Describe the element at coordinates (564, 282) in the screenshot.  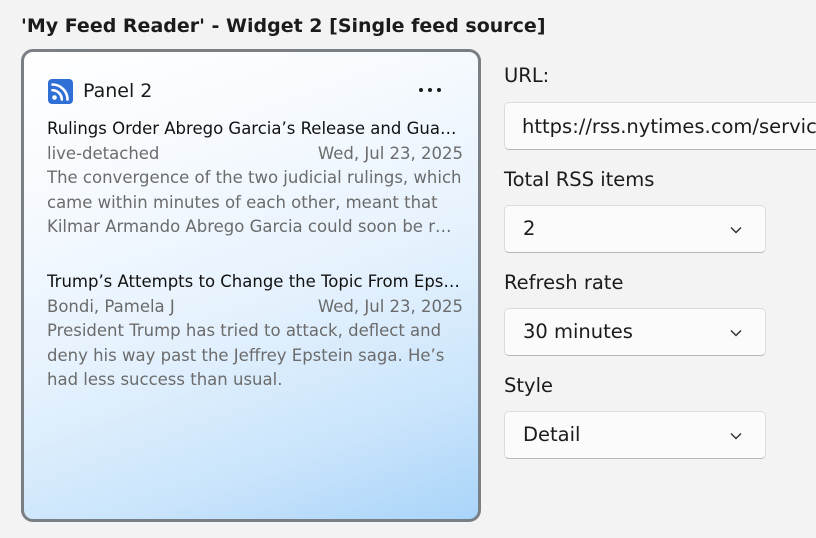
I see `refresh-rate-label: Refresh rate` at that location.